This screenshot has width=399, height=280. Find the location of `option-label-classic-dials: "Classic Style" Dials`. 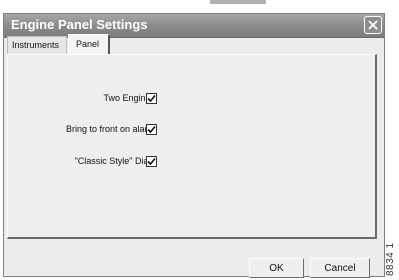

option-label-classic-dials: "Classic Style" Dials is located at coordinates (114, 161).